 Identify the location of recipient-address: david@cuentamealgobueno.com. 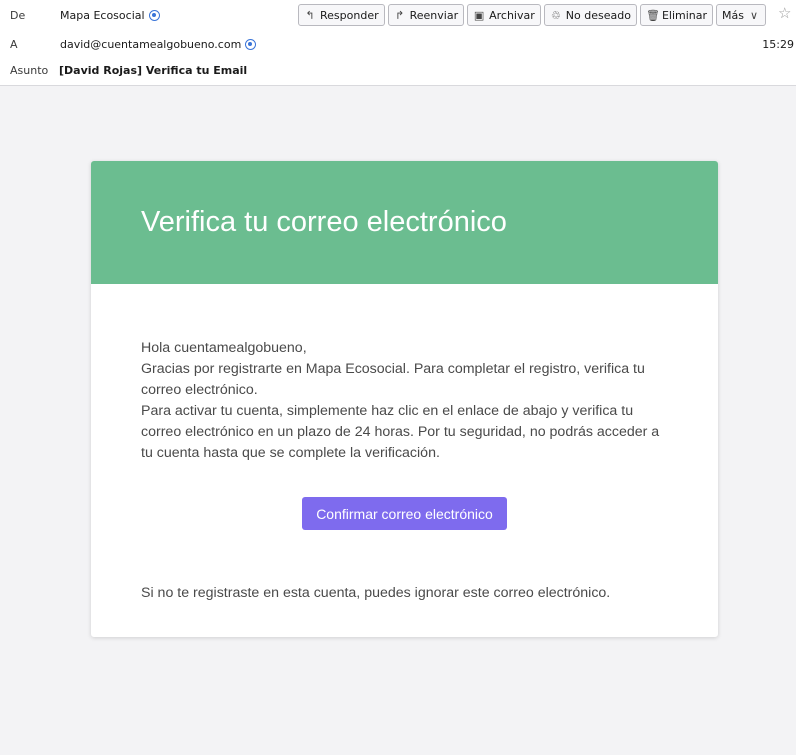
(150, 44).